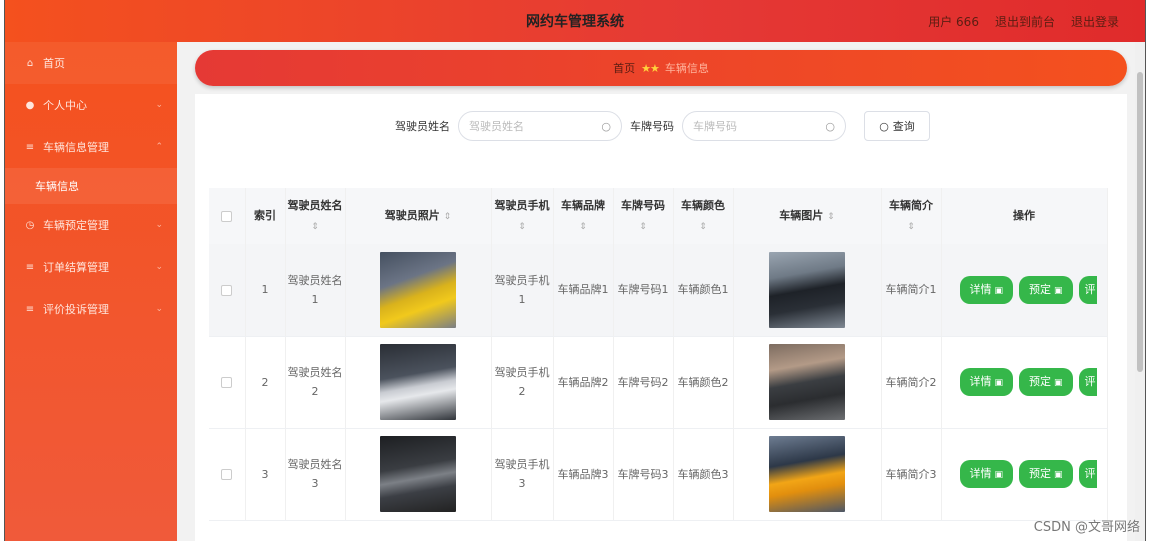 The width and height of the screenshot is (1154, 541). I want to click on exit-to-front-link: 退出到前台, so click(1025, 21).